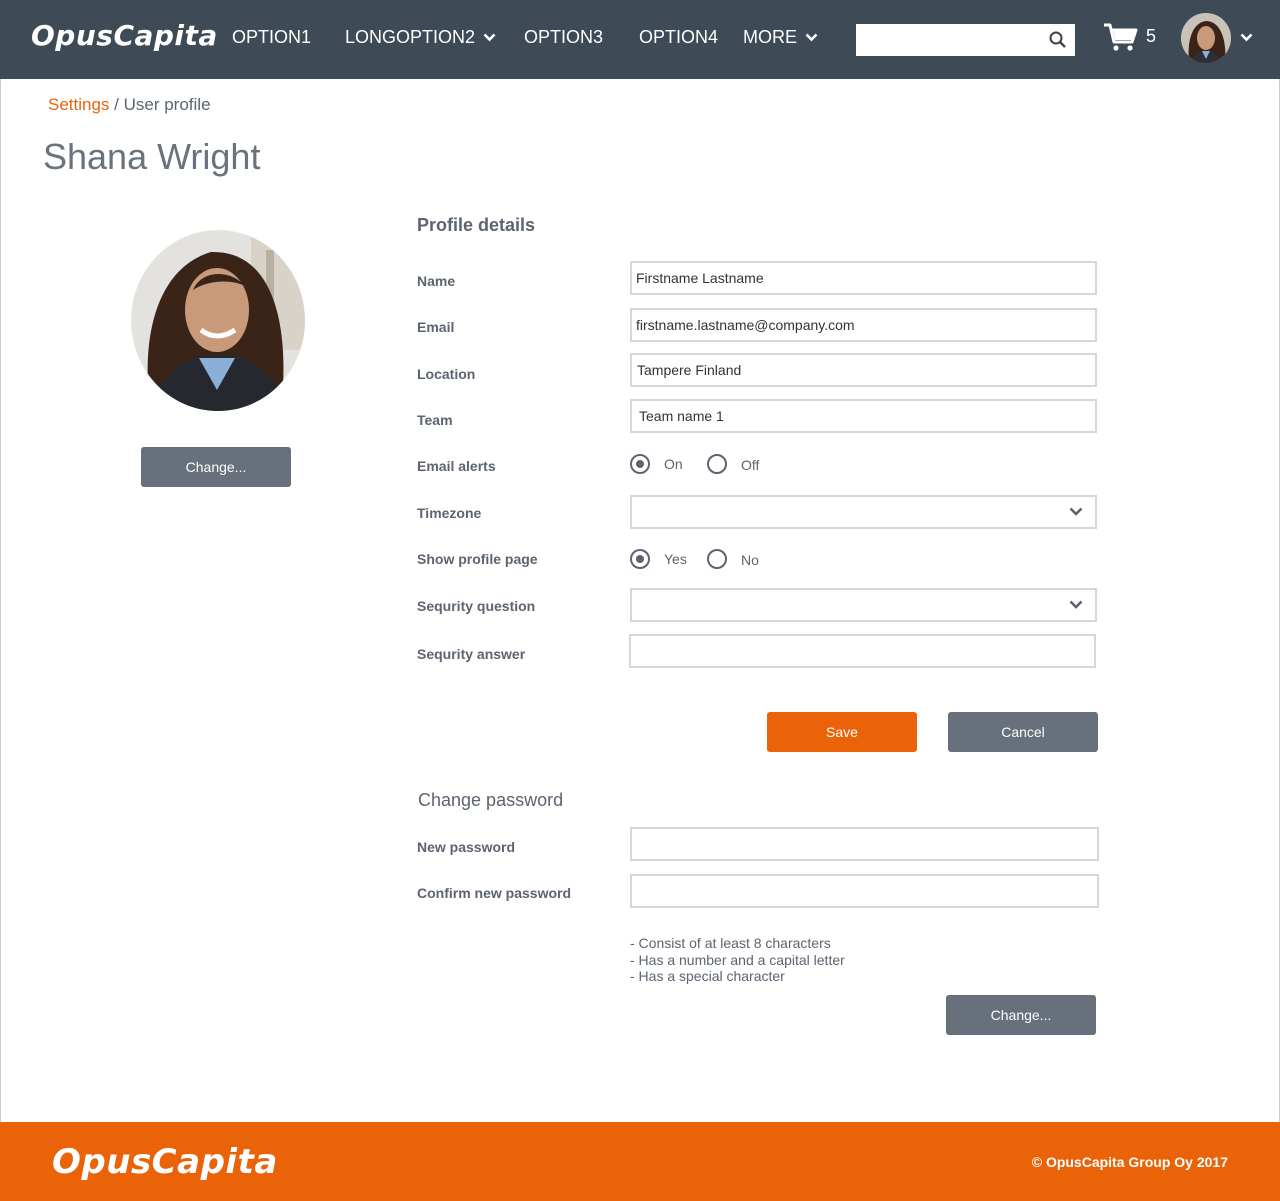  What do you see at coordinates (446, 374) in the screenshot?
I see `location-label: Location` at bounding box center [446, 374].